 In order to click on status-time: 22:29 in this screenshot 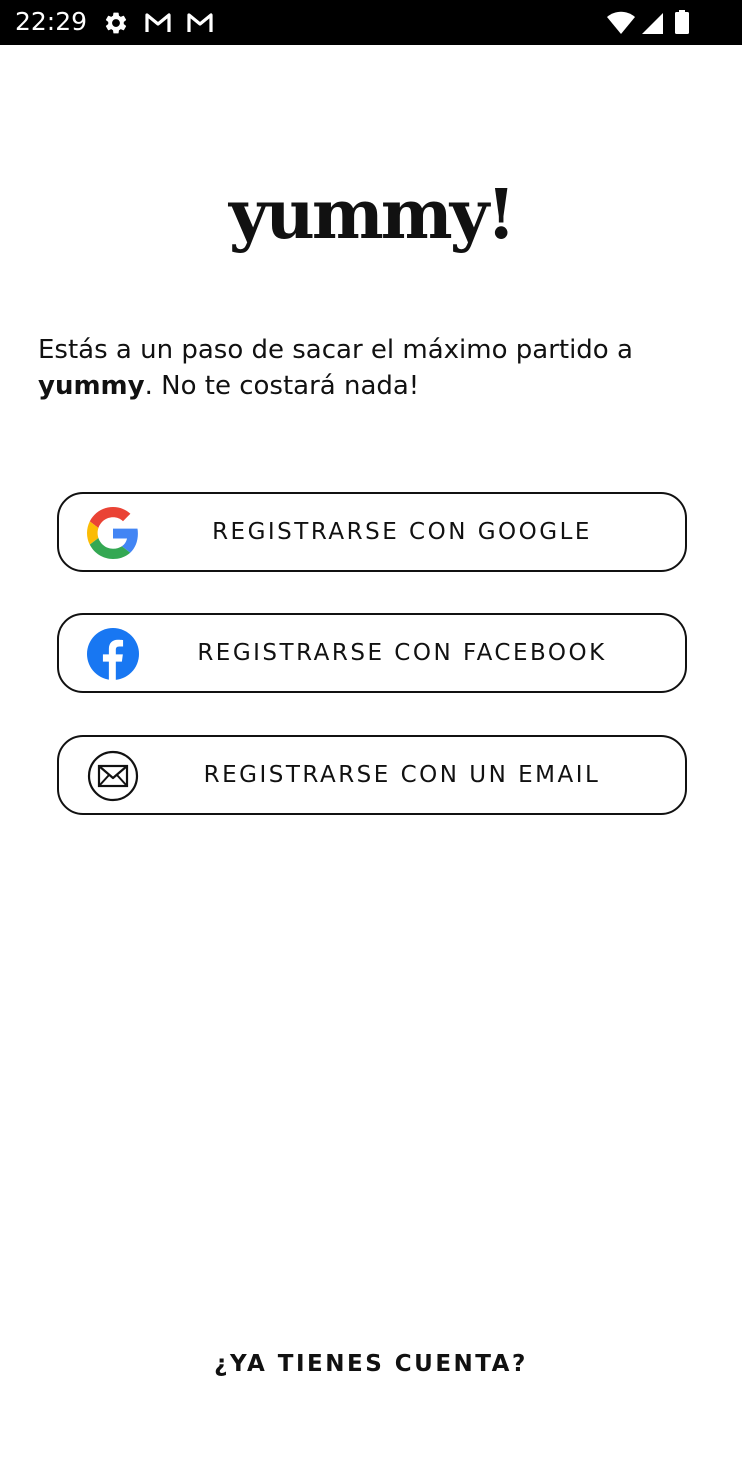, I will do `click(51, 21)`.